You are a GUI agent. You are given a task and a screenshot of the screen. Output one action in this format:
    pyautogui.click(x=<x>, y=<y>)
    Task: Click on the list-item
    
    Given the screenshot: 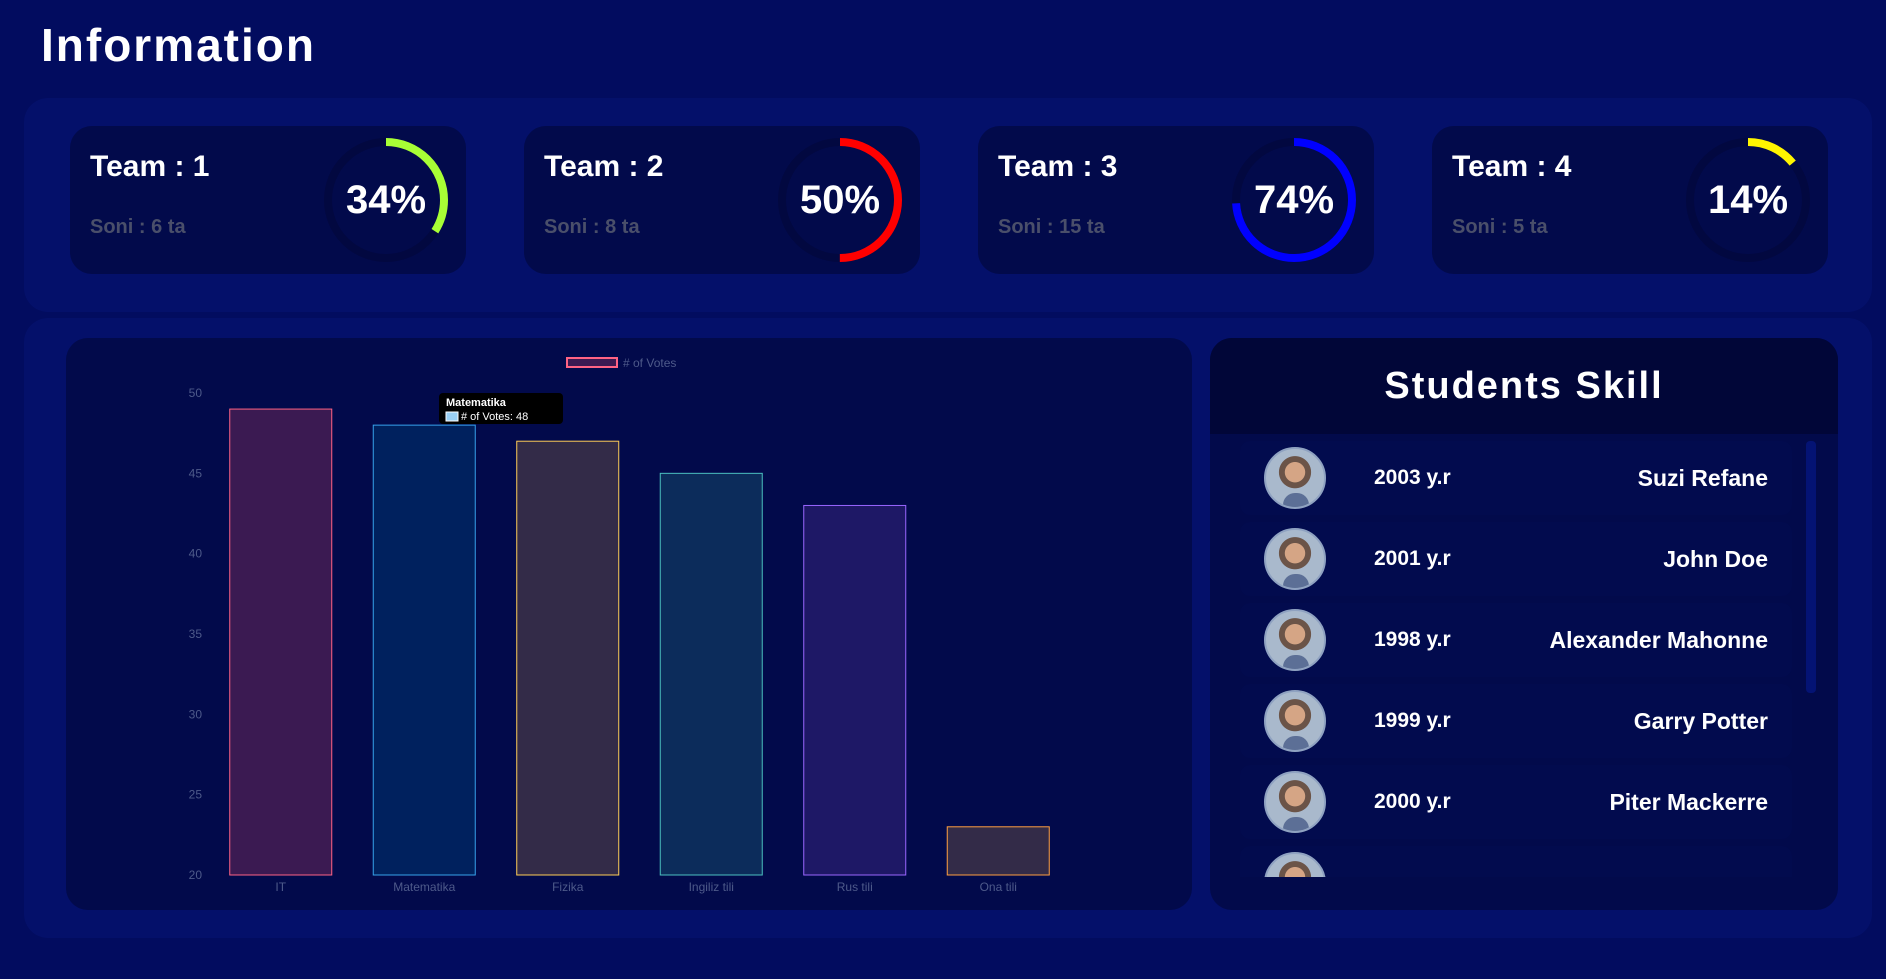 What is the action you would take?
    pyautogui.click(x=1516, y=861)
    